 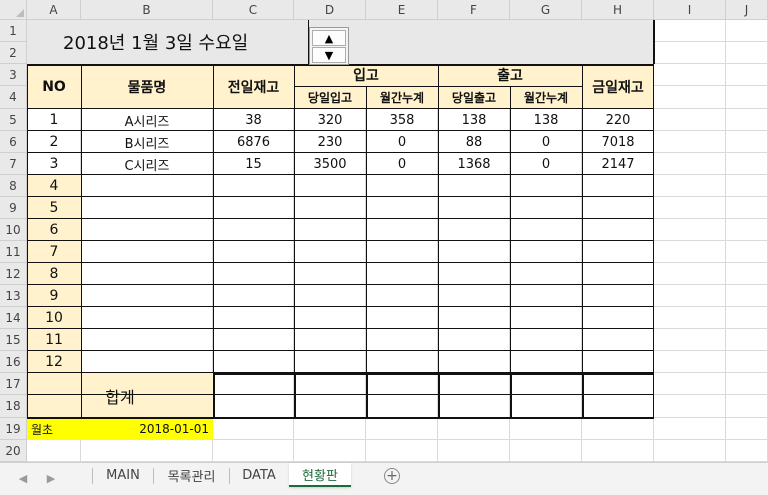 What do you see at coordinates (13, 362) in the screenshot?
I see `row-header: 16` at bounding box center [13, 362].